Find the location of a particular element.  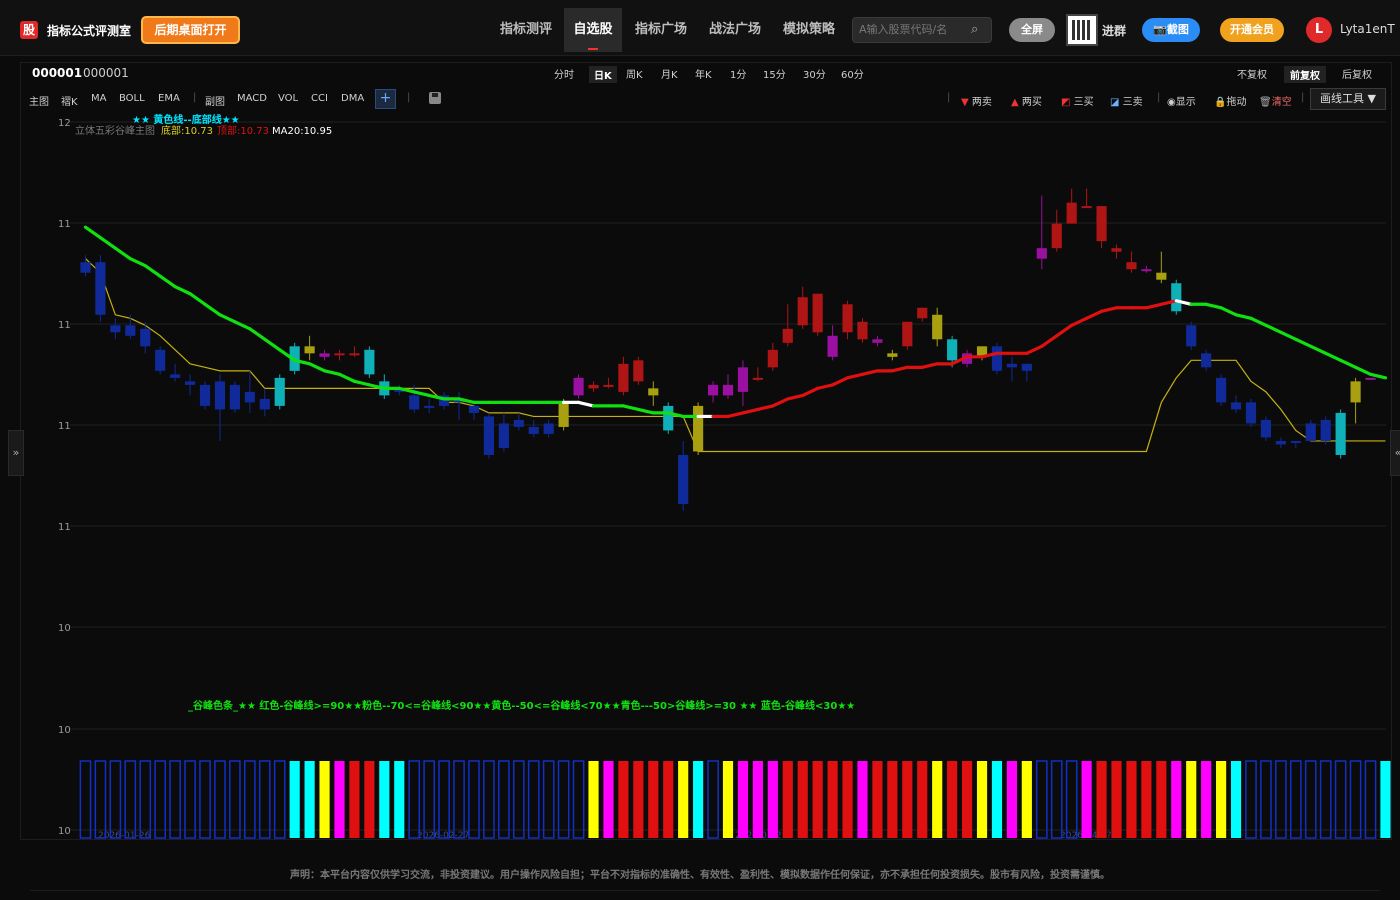

expand-right-tab: « is located at coordinates (1395, 453).